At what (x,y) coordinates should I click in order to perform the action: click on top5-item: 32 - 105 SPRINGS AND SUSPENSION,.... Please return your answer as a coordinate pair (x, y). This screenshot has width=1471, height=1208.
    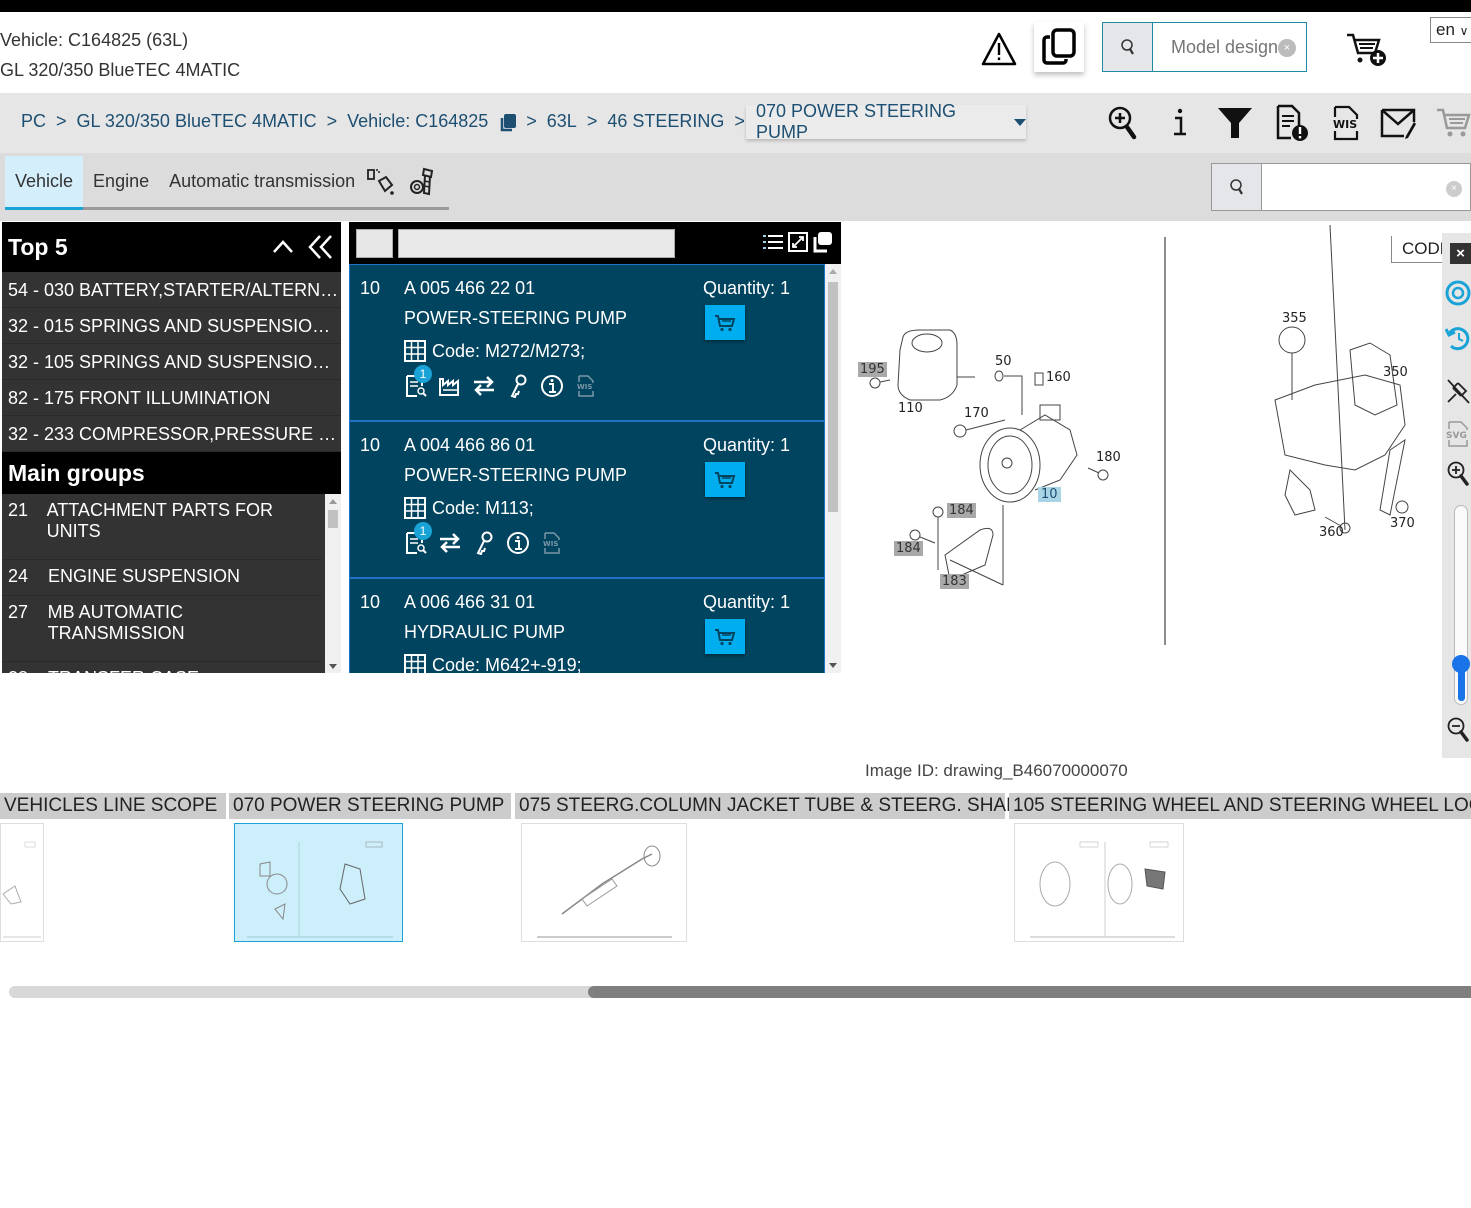
    Looking at the image, I should click on (171, 362).